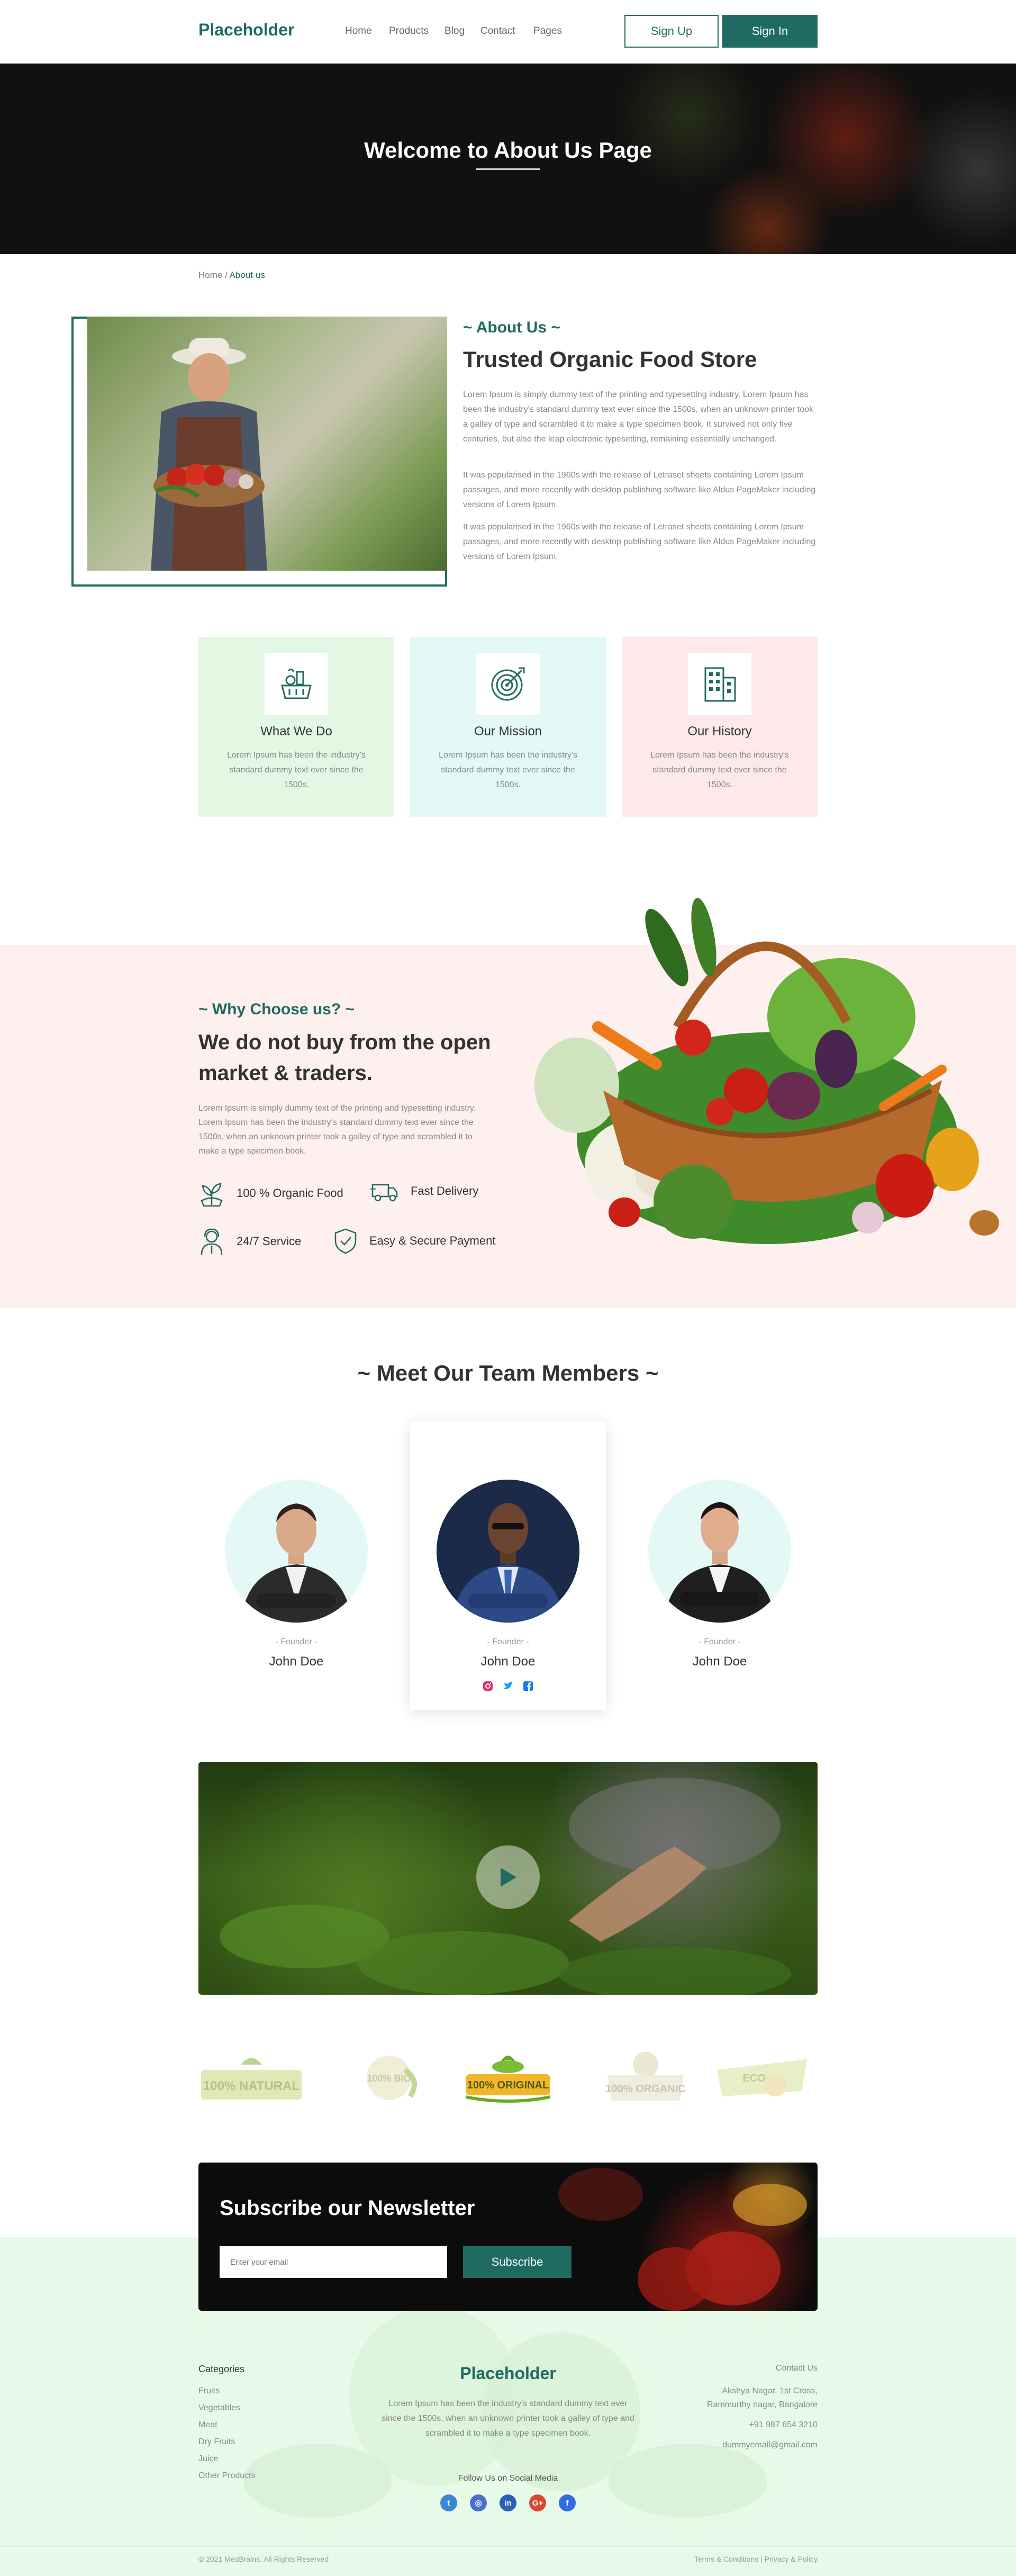  What do you see at coordinates (246, 30) in the screenshot?
I see `site-logo: Placeholder` at bounding box center [246, 30].